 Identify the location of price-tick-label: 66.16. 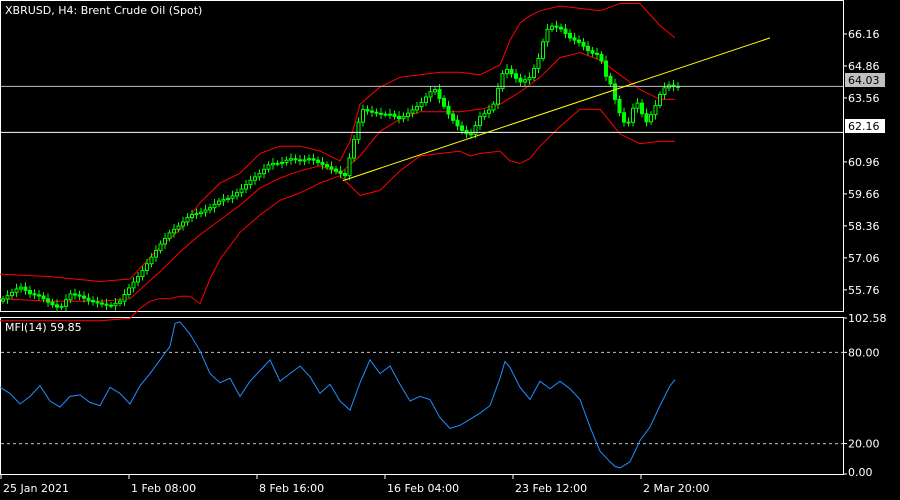
(864, 34).